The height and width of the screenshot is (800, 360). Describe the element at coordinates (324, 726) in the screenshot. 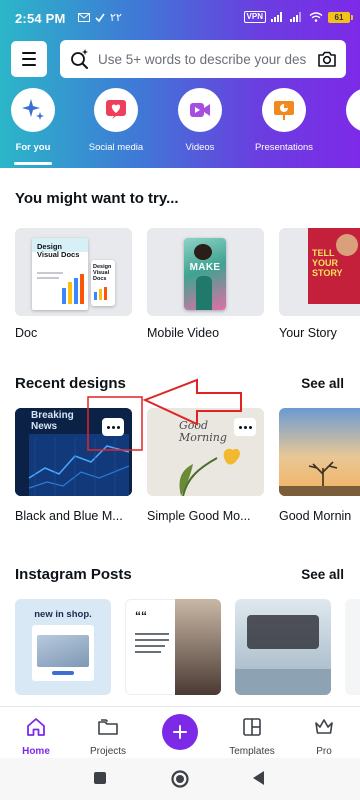

I see `crown-icon` at that location.